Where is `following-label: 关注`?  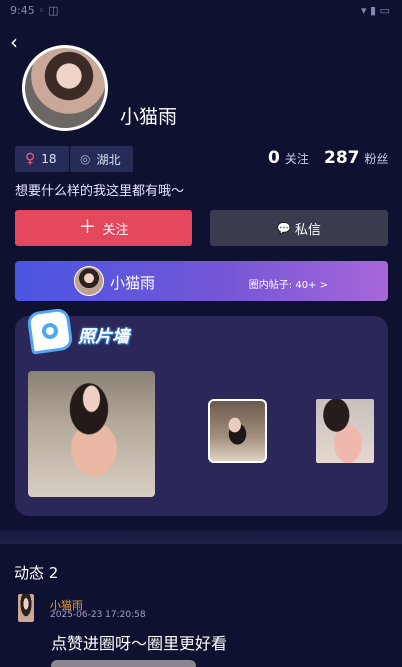 following-label: 关注 is located at coordinates (296, 159).